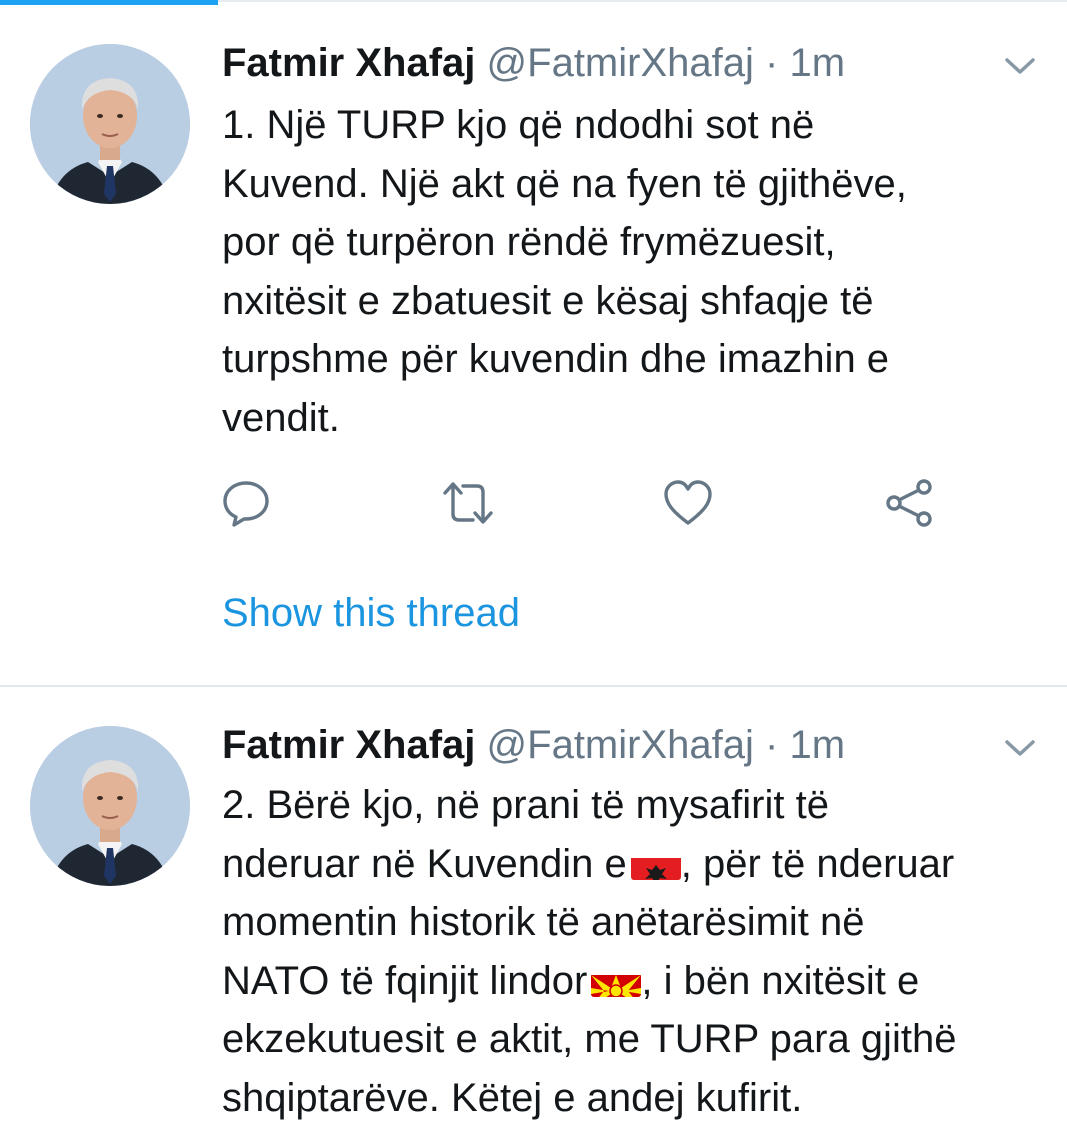  What do you see at coordinates (405, 980) in the screenshot?
I see `tweet-text-segment: NATO të fqinjit lindor` at bounding box center [405, 980].